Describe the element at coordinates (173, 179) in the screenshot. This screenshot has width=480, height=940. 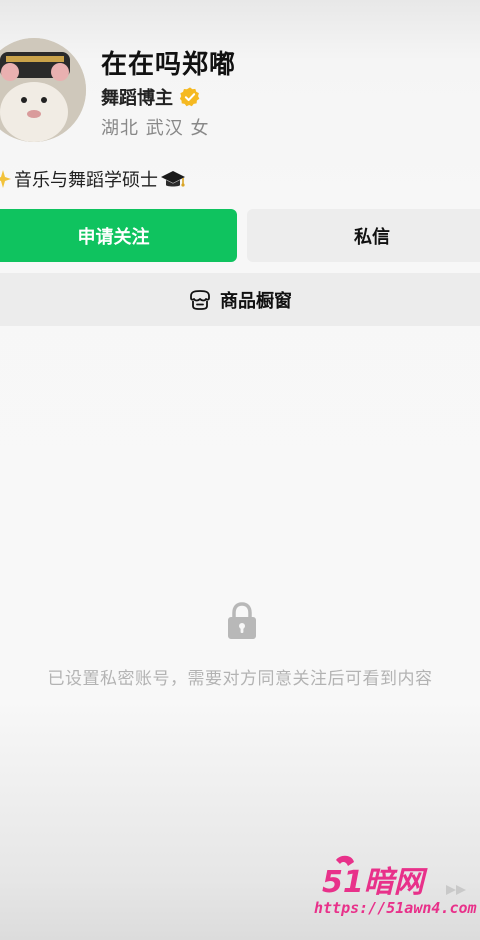
I see `graduation-cap-icon` at that location.